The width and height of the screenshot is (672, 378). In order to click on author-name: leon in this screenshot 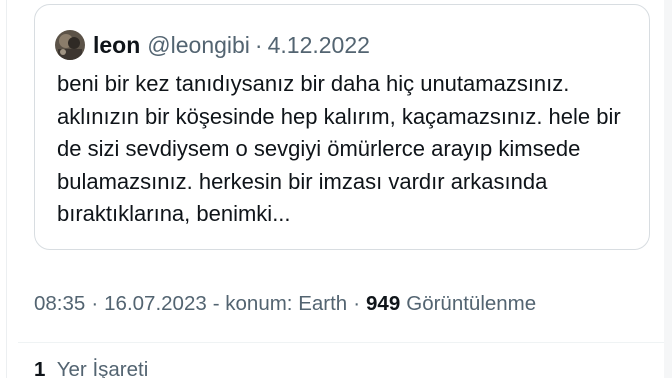, I will do `click(116, 45)`.